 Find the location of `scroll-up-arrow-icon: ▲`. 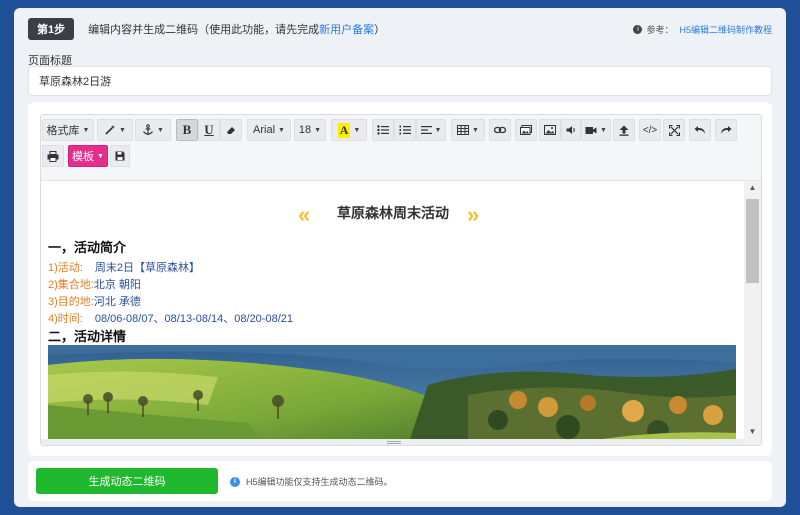

scroll-up-arrow-icon: ▲ is located at coordinates (752, 188).